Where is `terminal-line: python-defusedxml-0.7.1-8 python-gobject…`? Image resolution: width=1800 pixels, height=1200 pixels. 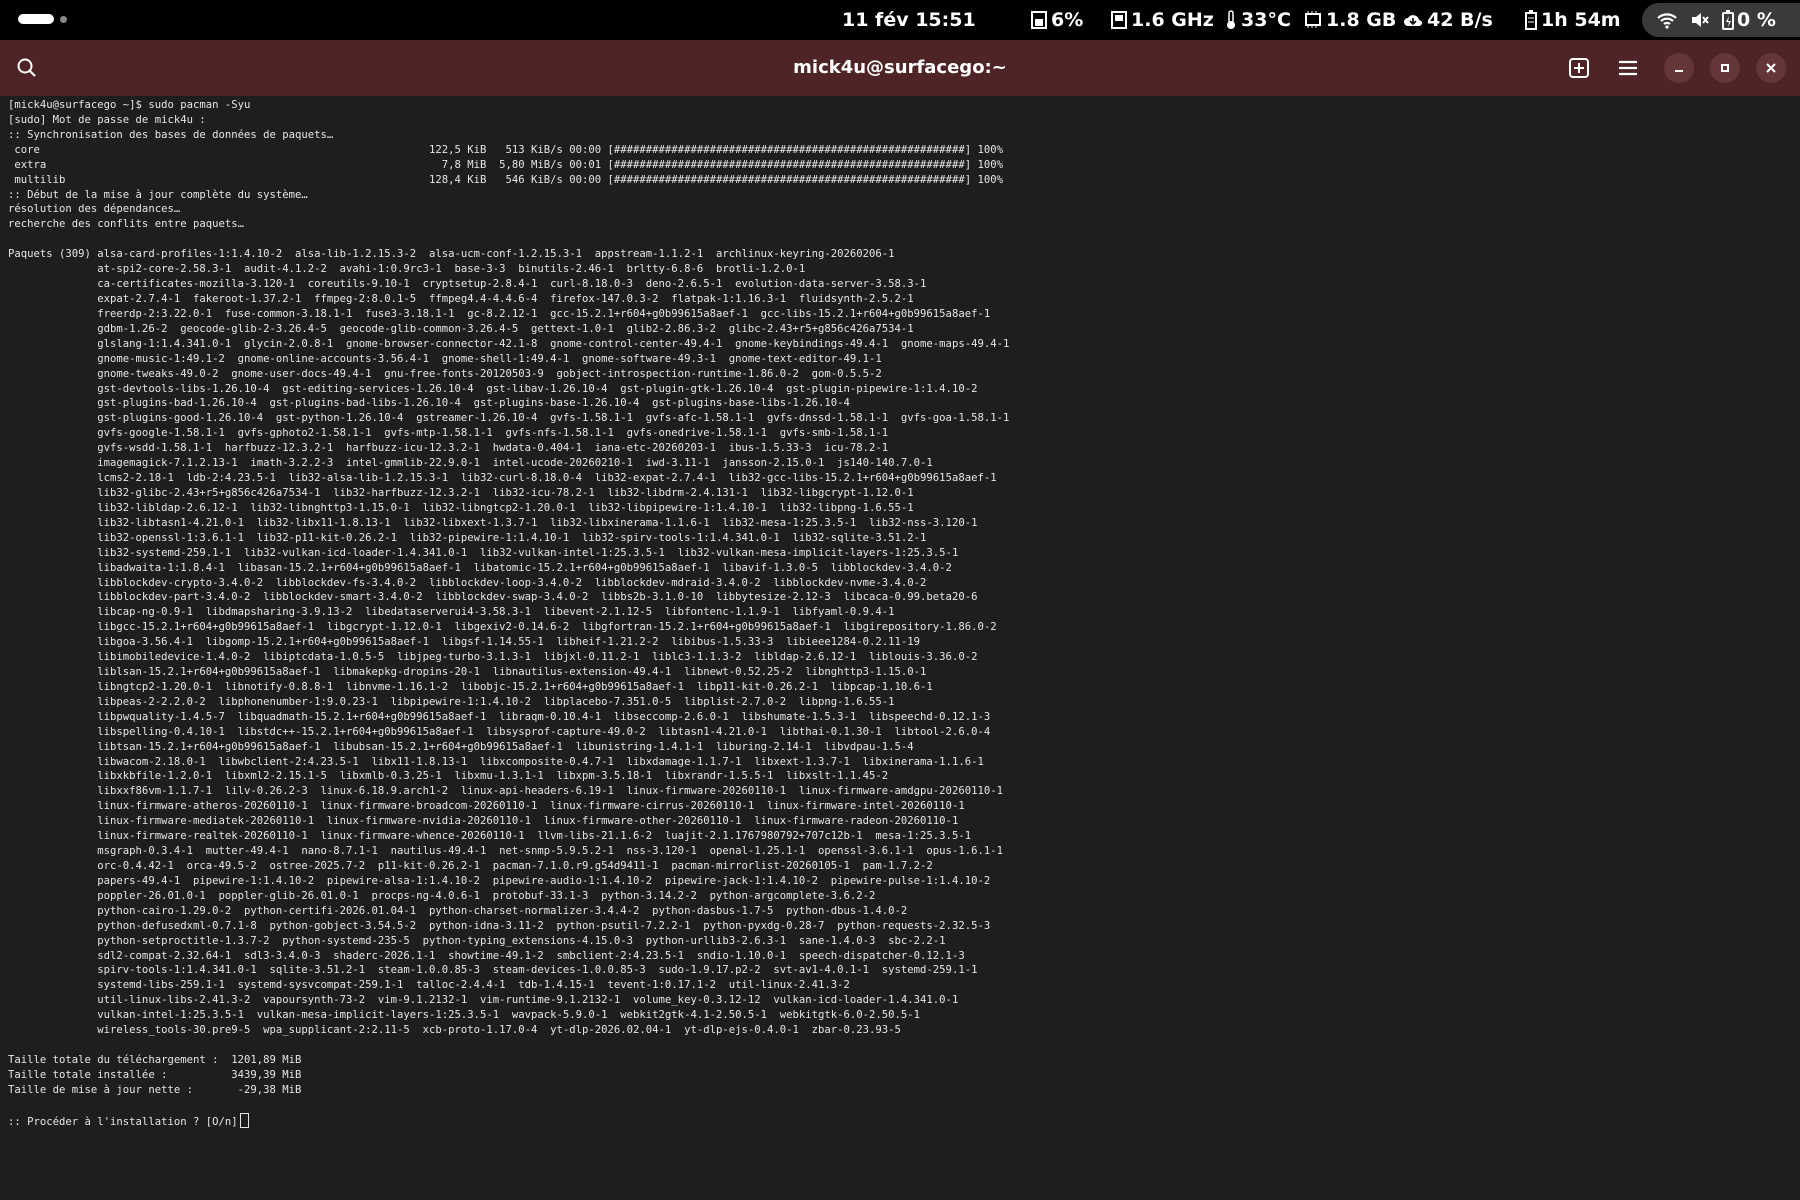
terminal-line: python-defusedxml-0.7.1-8 python-gobject… is located at coordinates (499, 925).